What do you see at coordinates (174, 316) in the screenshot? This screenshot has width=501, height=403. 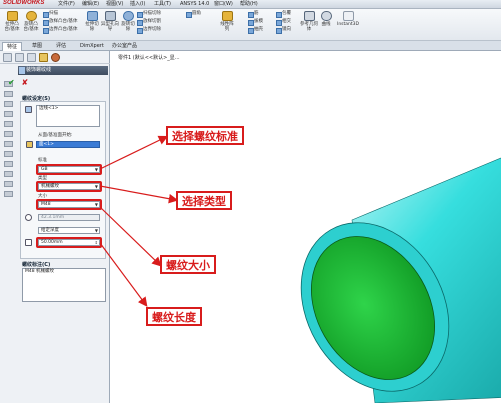 I see `annotation-length: 螺纹长度` at bounding box center [174, 316].